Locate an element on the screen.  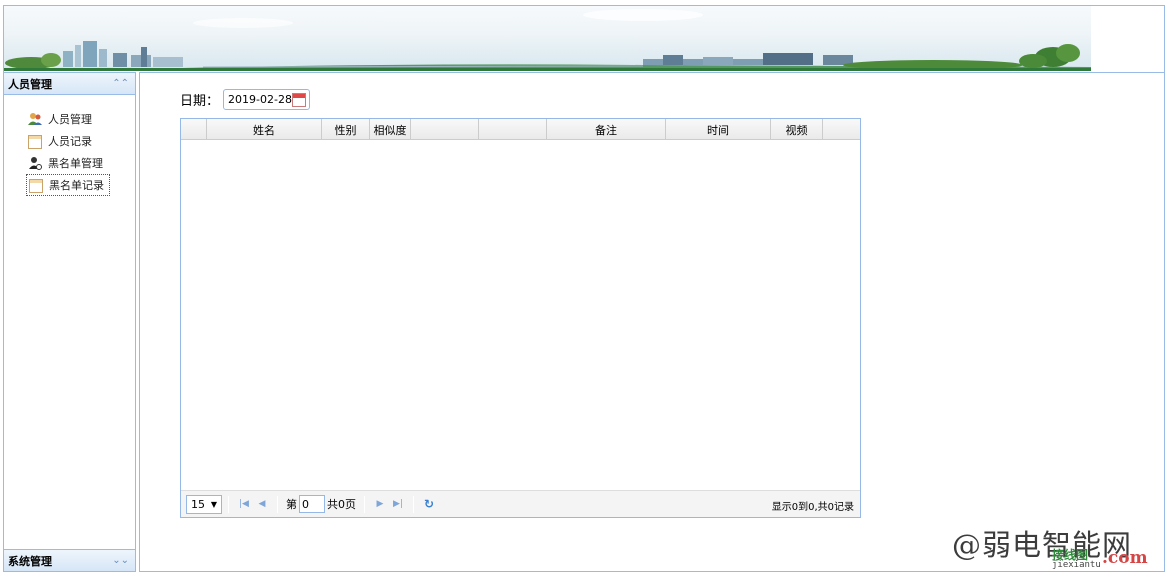
watermark-pinyin: jiexiantu is located at coordinates (1076, 565).